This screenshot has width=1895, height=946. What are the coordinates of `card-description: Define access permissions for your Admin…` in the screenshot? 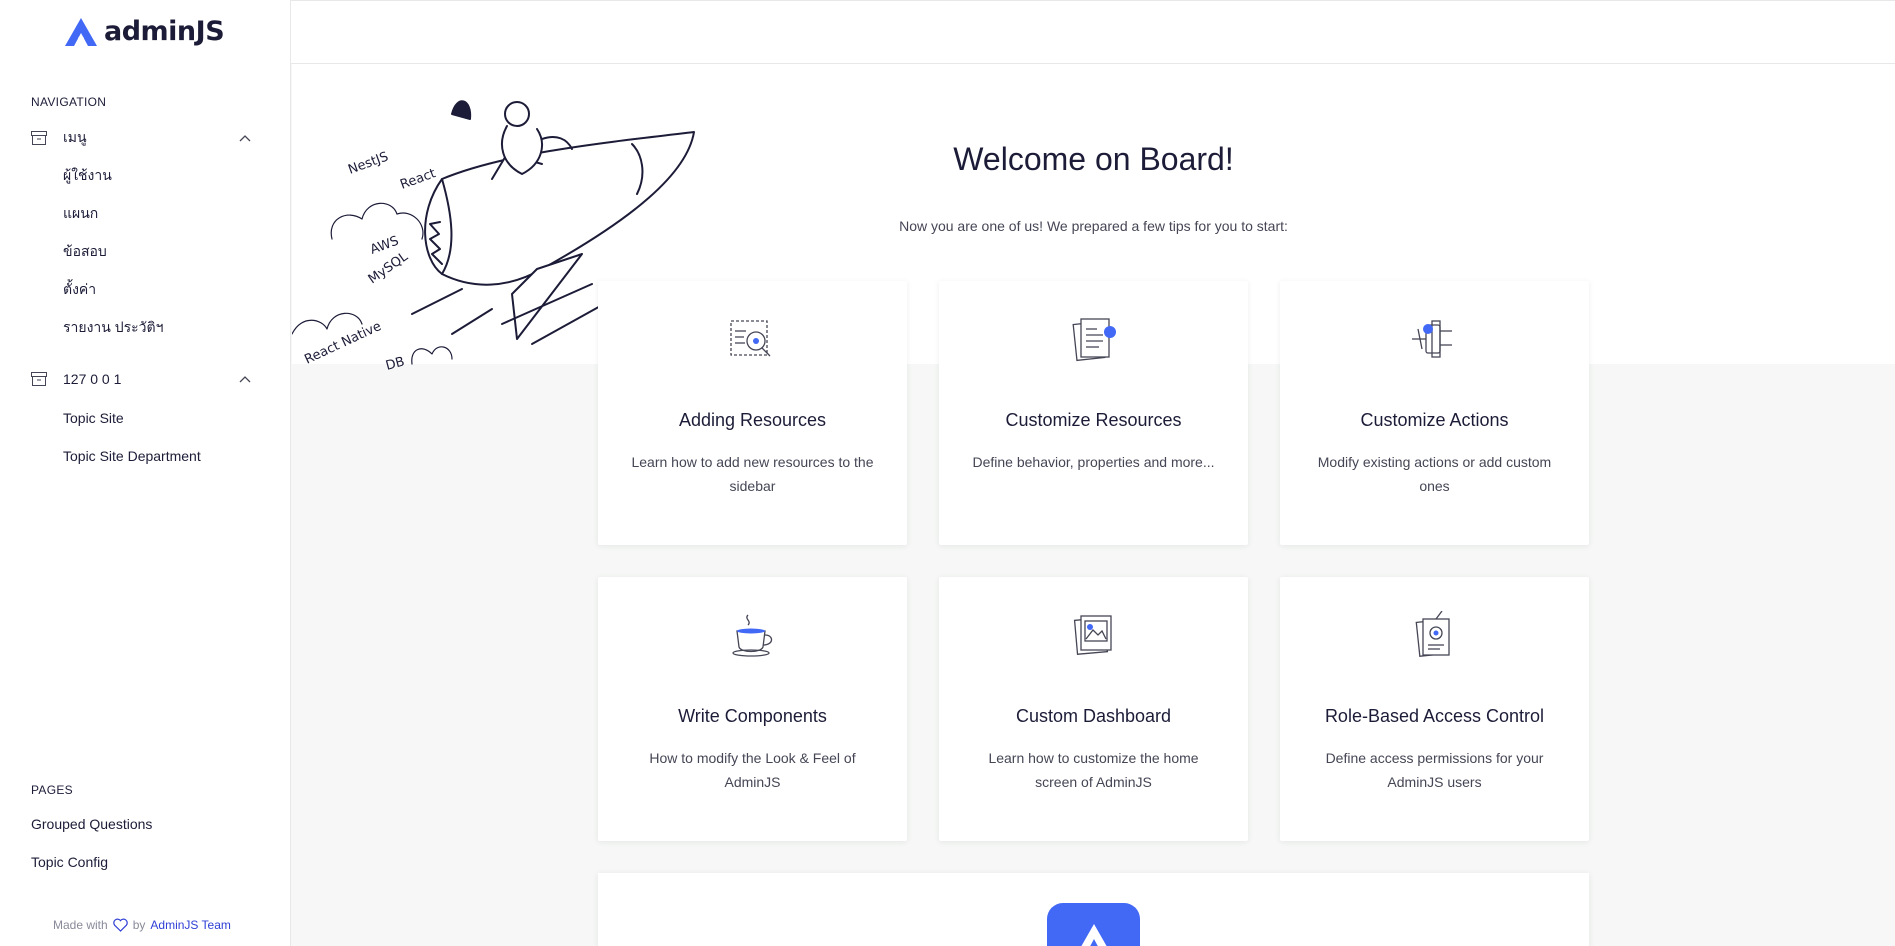 It's located at (1434, 770).